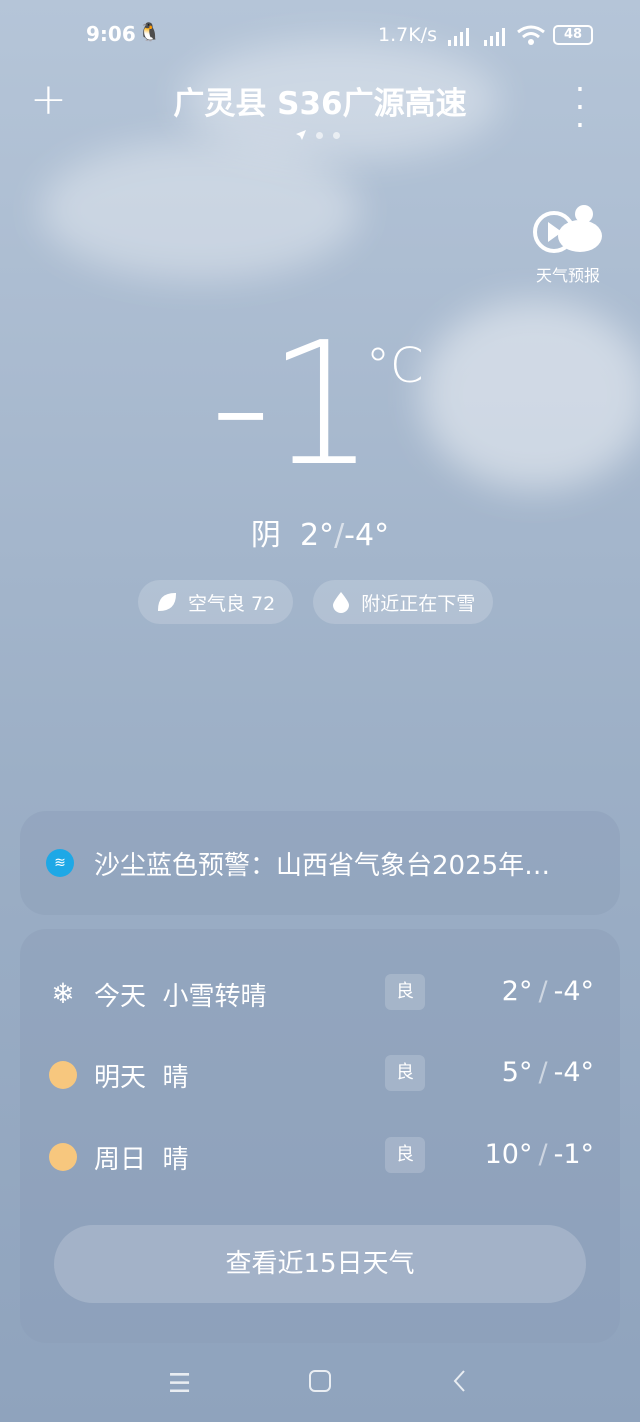 This screenshot has height=1422, width=640. I want to click on chevron-left-icon, so click(459, 1381).